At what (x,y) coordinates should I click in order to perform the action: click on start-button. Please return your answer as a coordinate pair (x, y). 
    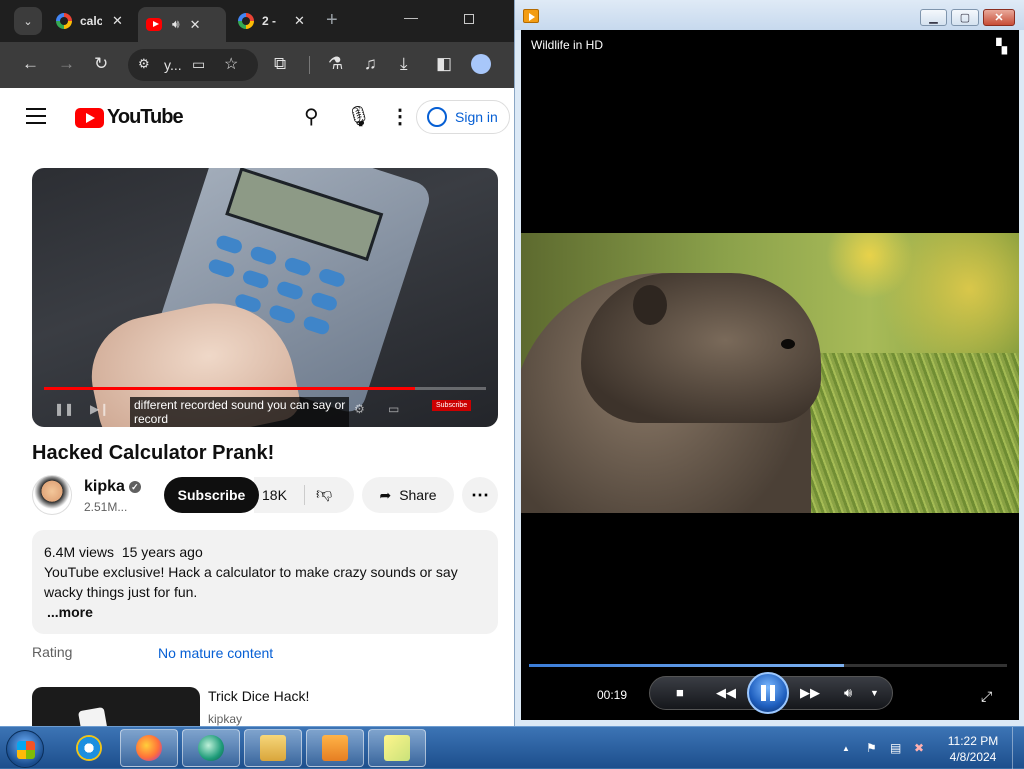
    Looking at the image, I should click on (25, 749).